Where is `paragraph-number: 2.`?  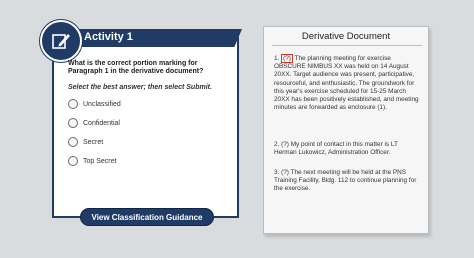 paragraph-number: 2. is located at coordinates (277, 144).